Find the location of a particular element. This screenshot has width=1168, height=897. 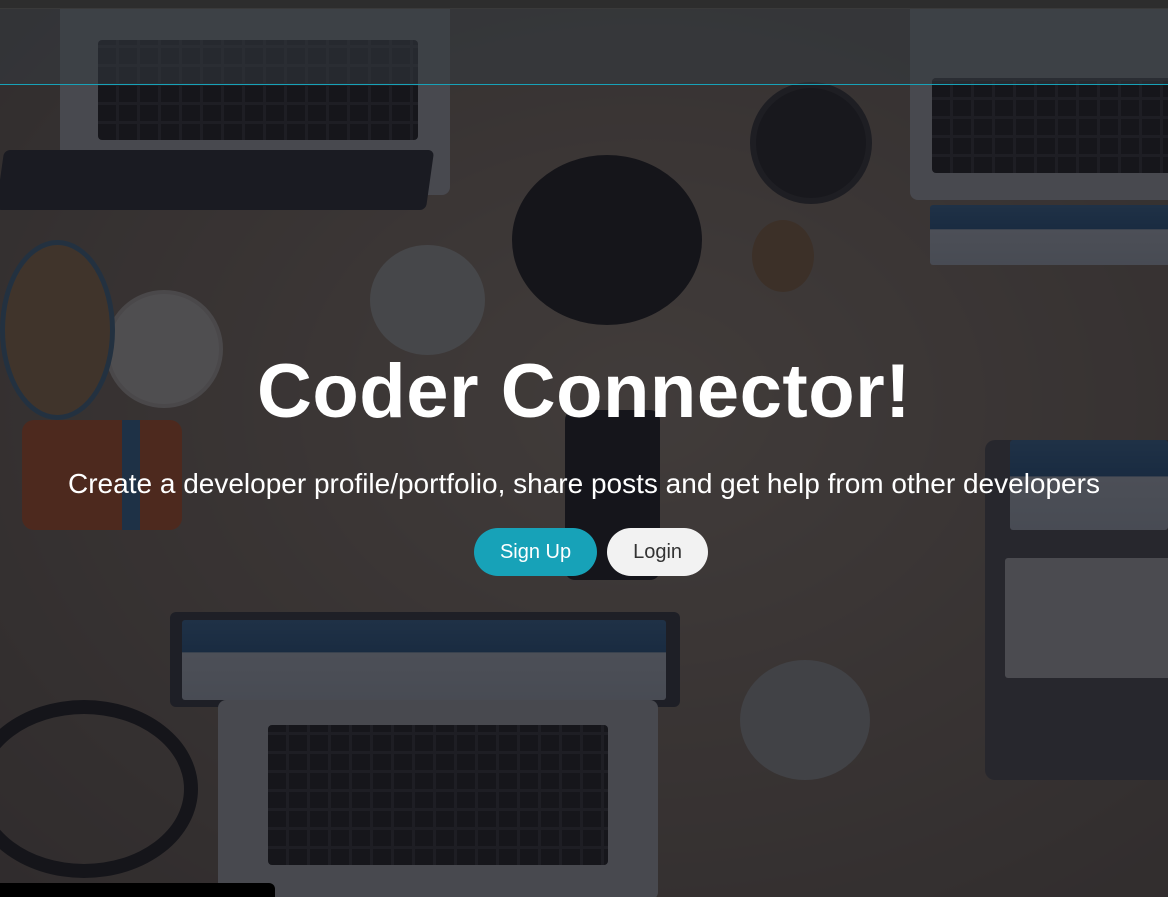

hero-buttons: Sign Up Login is located at coordinates (584, 552).